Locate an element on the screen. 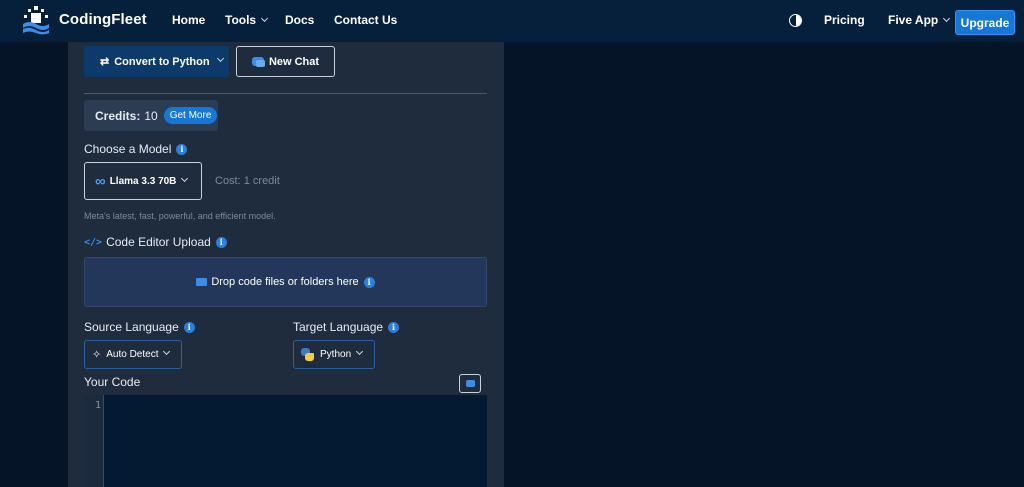 The height and width of the screenshot is (487, 1024). nav-five-app-link: Five App is located at coordinates (919, 20).